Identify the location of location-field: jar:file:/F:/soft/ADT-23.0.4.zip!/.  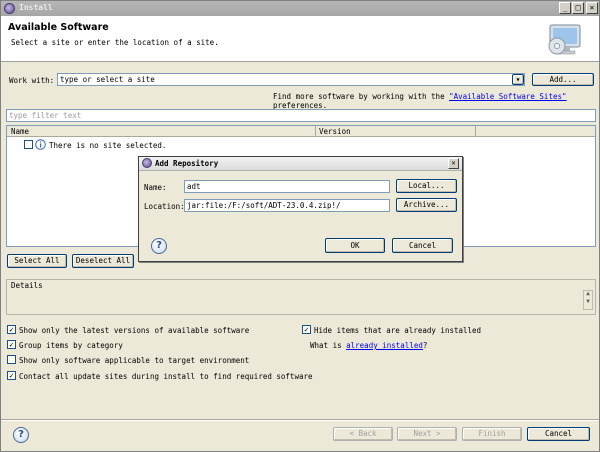
(287, 205).